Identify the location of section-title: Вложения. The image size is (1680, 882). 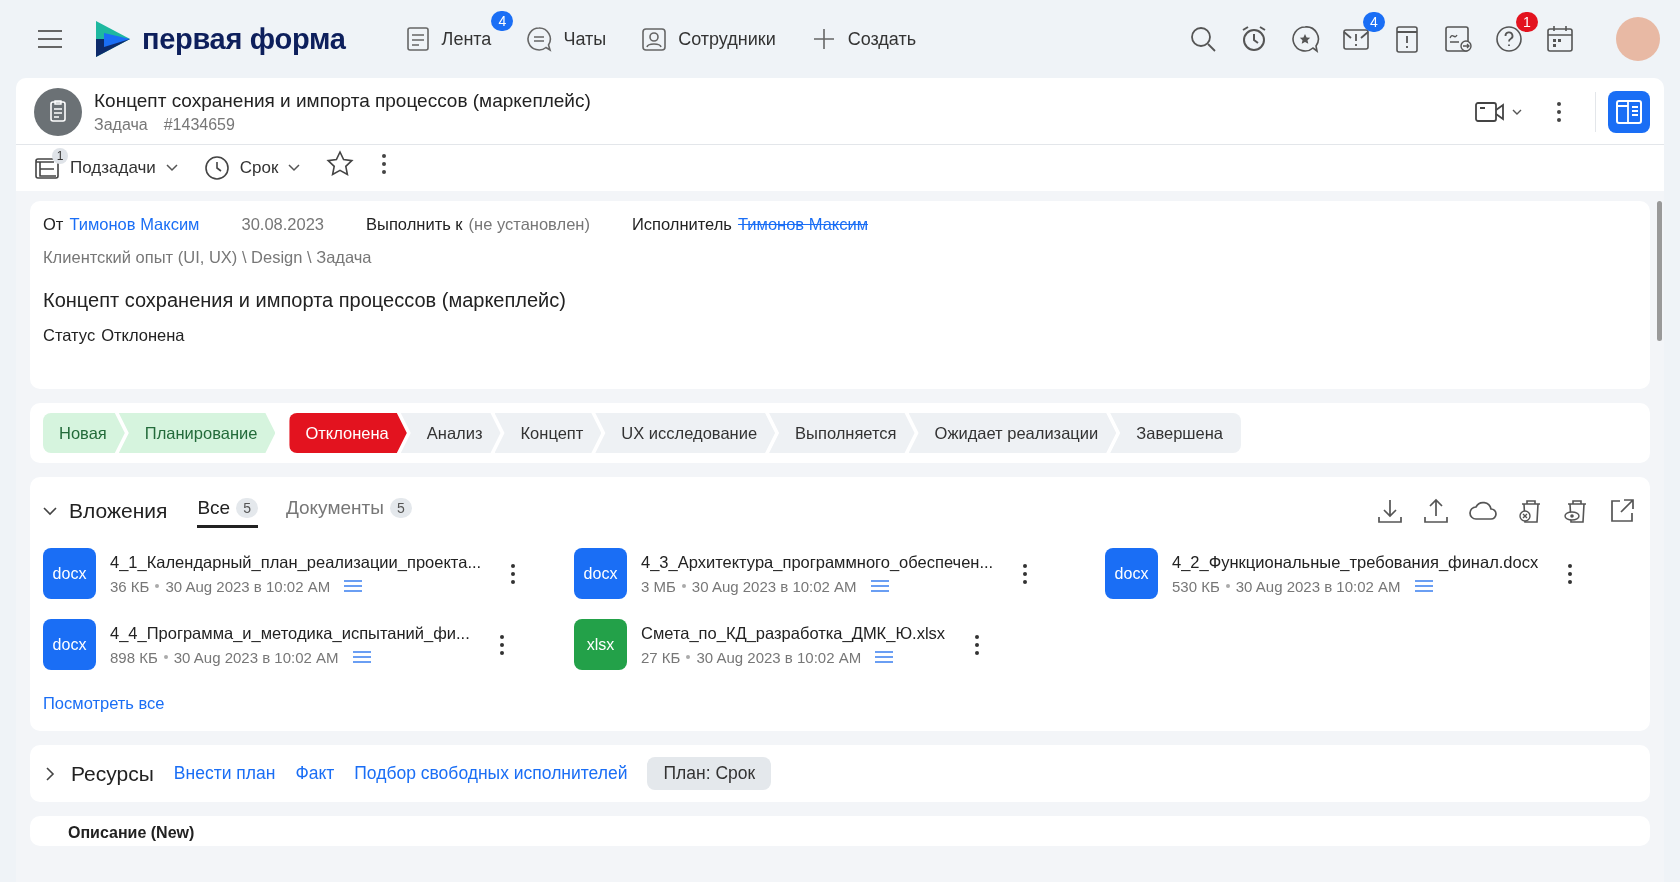
(118, 510).